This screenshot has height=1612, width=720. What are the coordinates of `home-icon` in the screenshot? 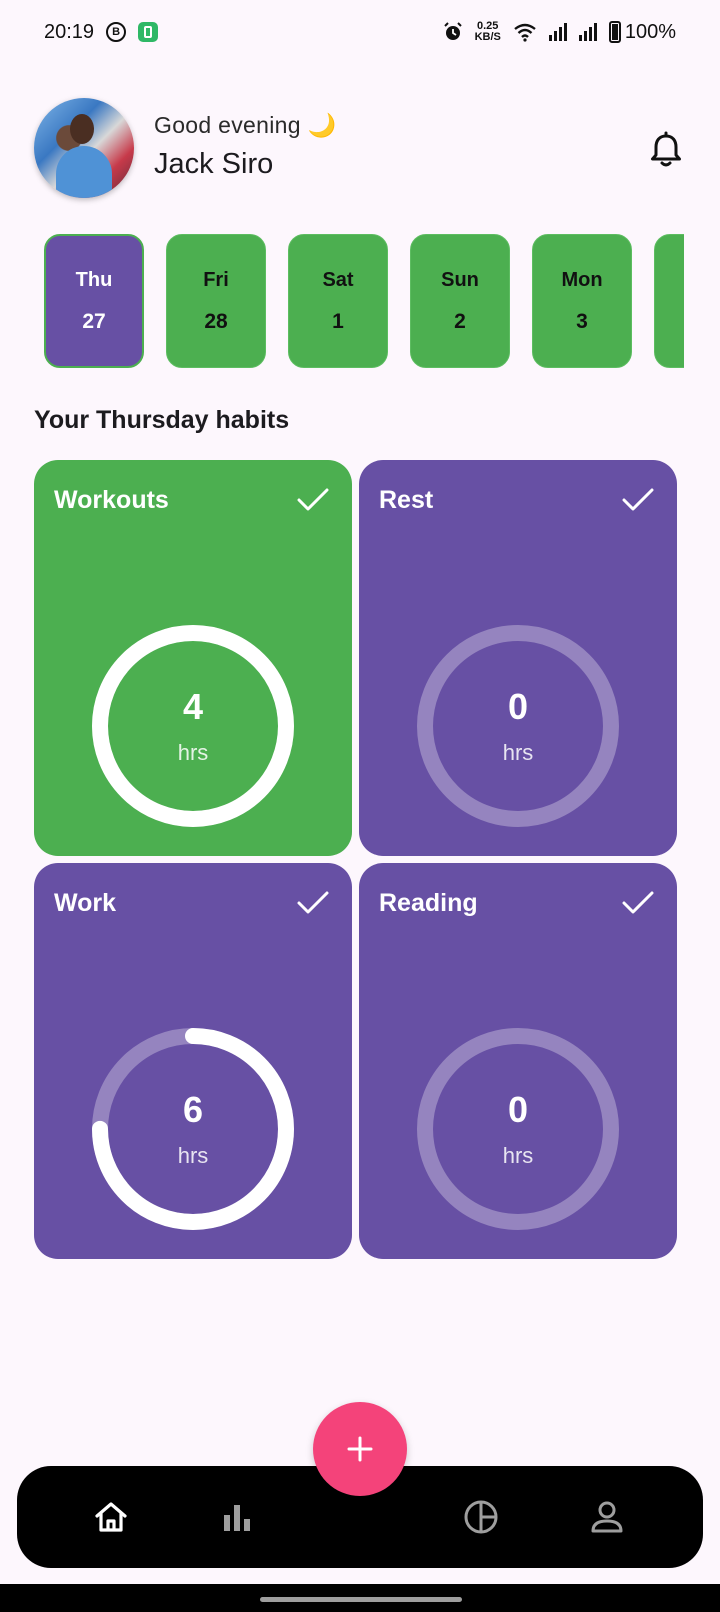 It's located at (111, 1517).